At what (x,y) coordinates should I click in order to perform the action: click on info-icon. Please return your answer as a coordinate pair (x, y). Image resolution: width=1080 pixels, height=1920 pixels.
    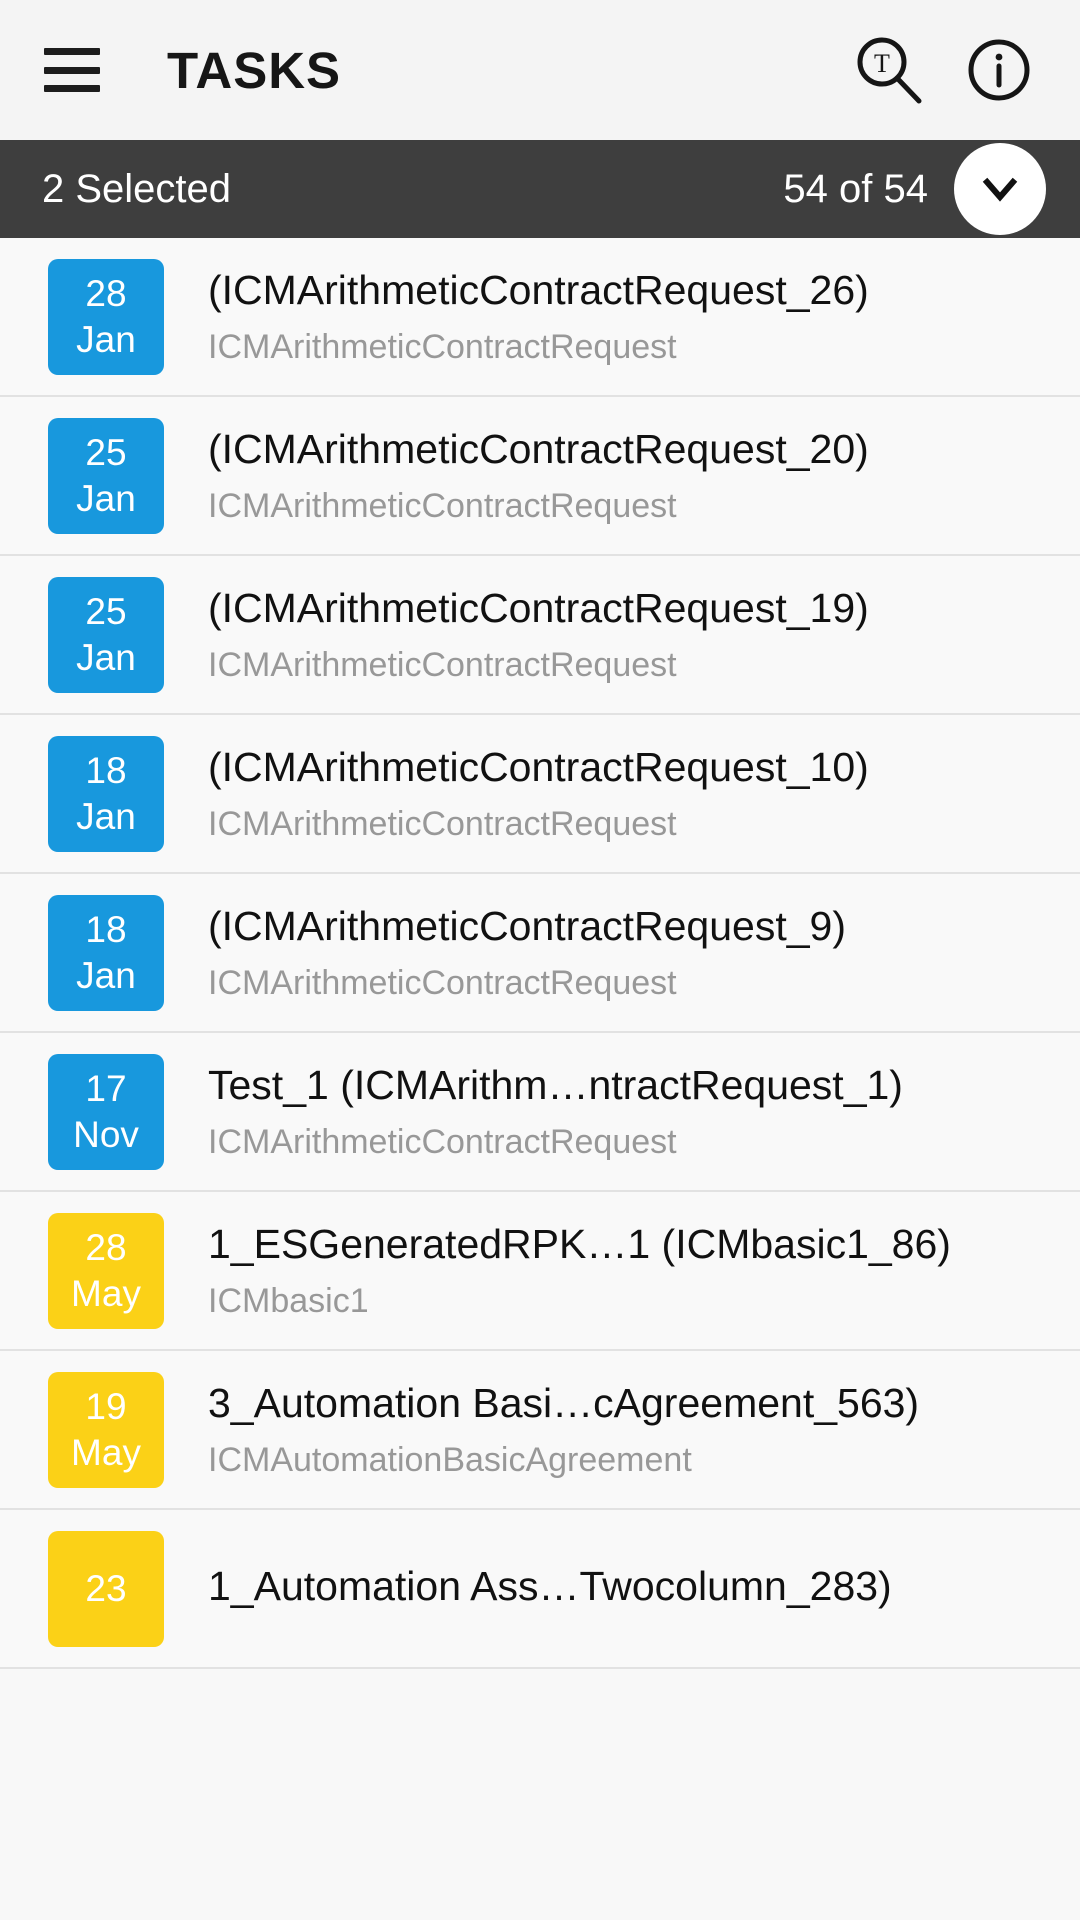
    Looking at the image, I should click on (999, 70).